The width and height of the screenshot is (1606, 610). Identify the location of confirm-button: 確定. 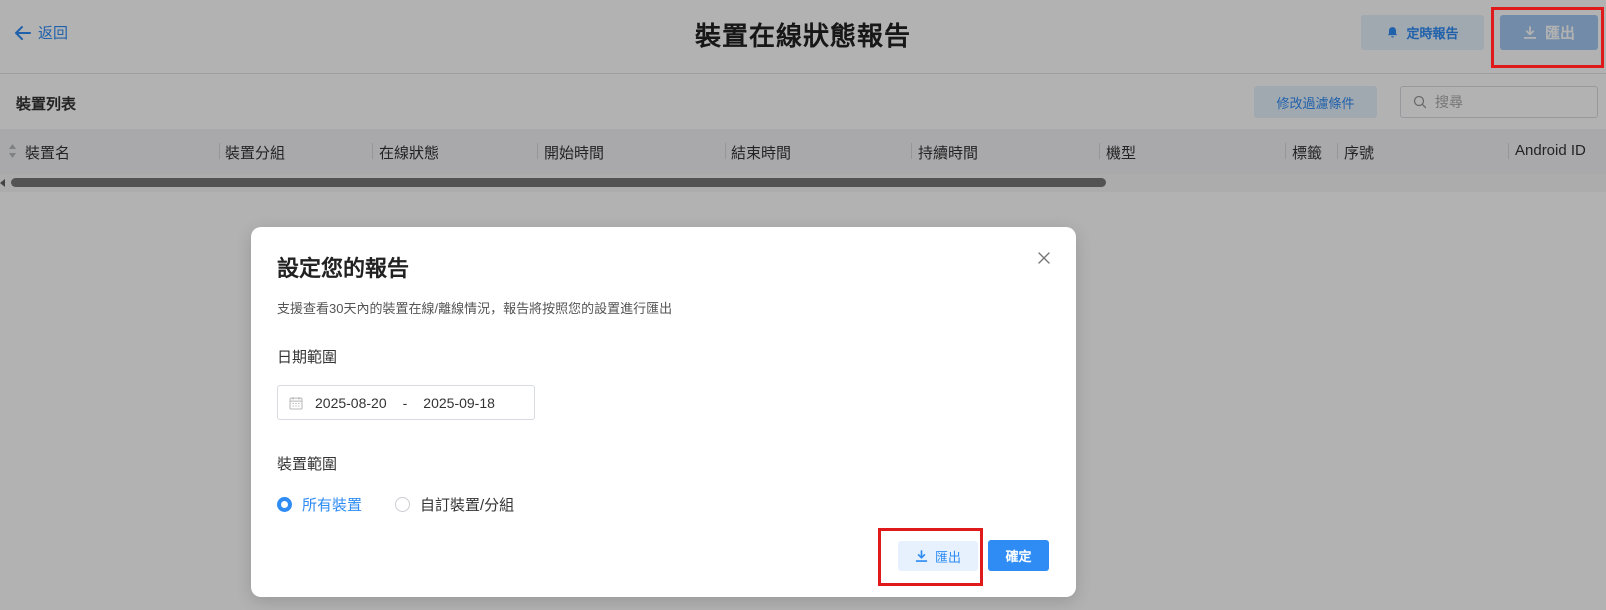
(1018, 555).